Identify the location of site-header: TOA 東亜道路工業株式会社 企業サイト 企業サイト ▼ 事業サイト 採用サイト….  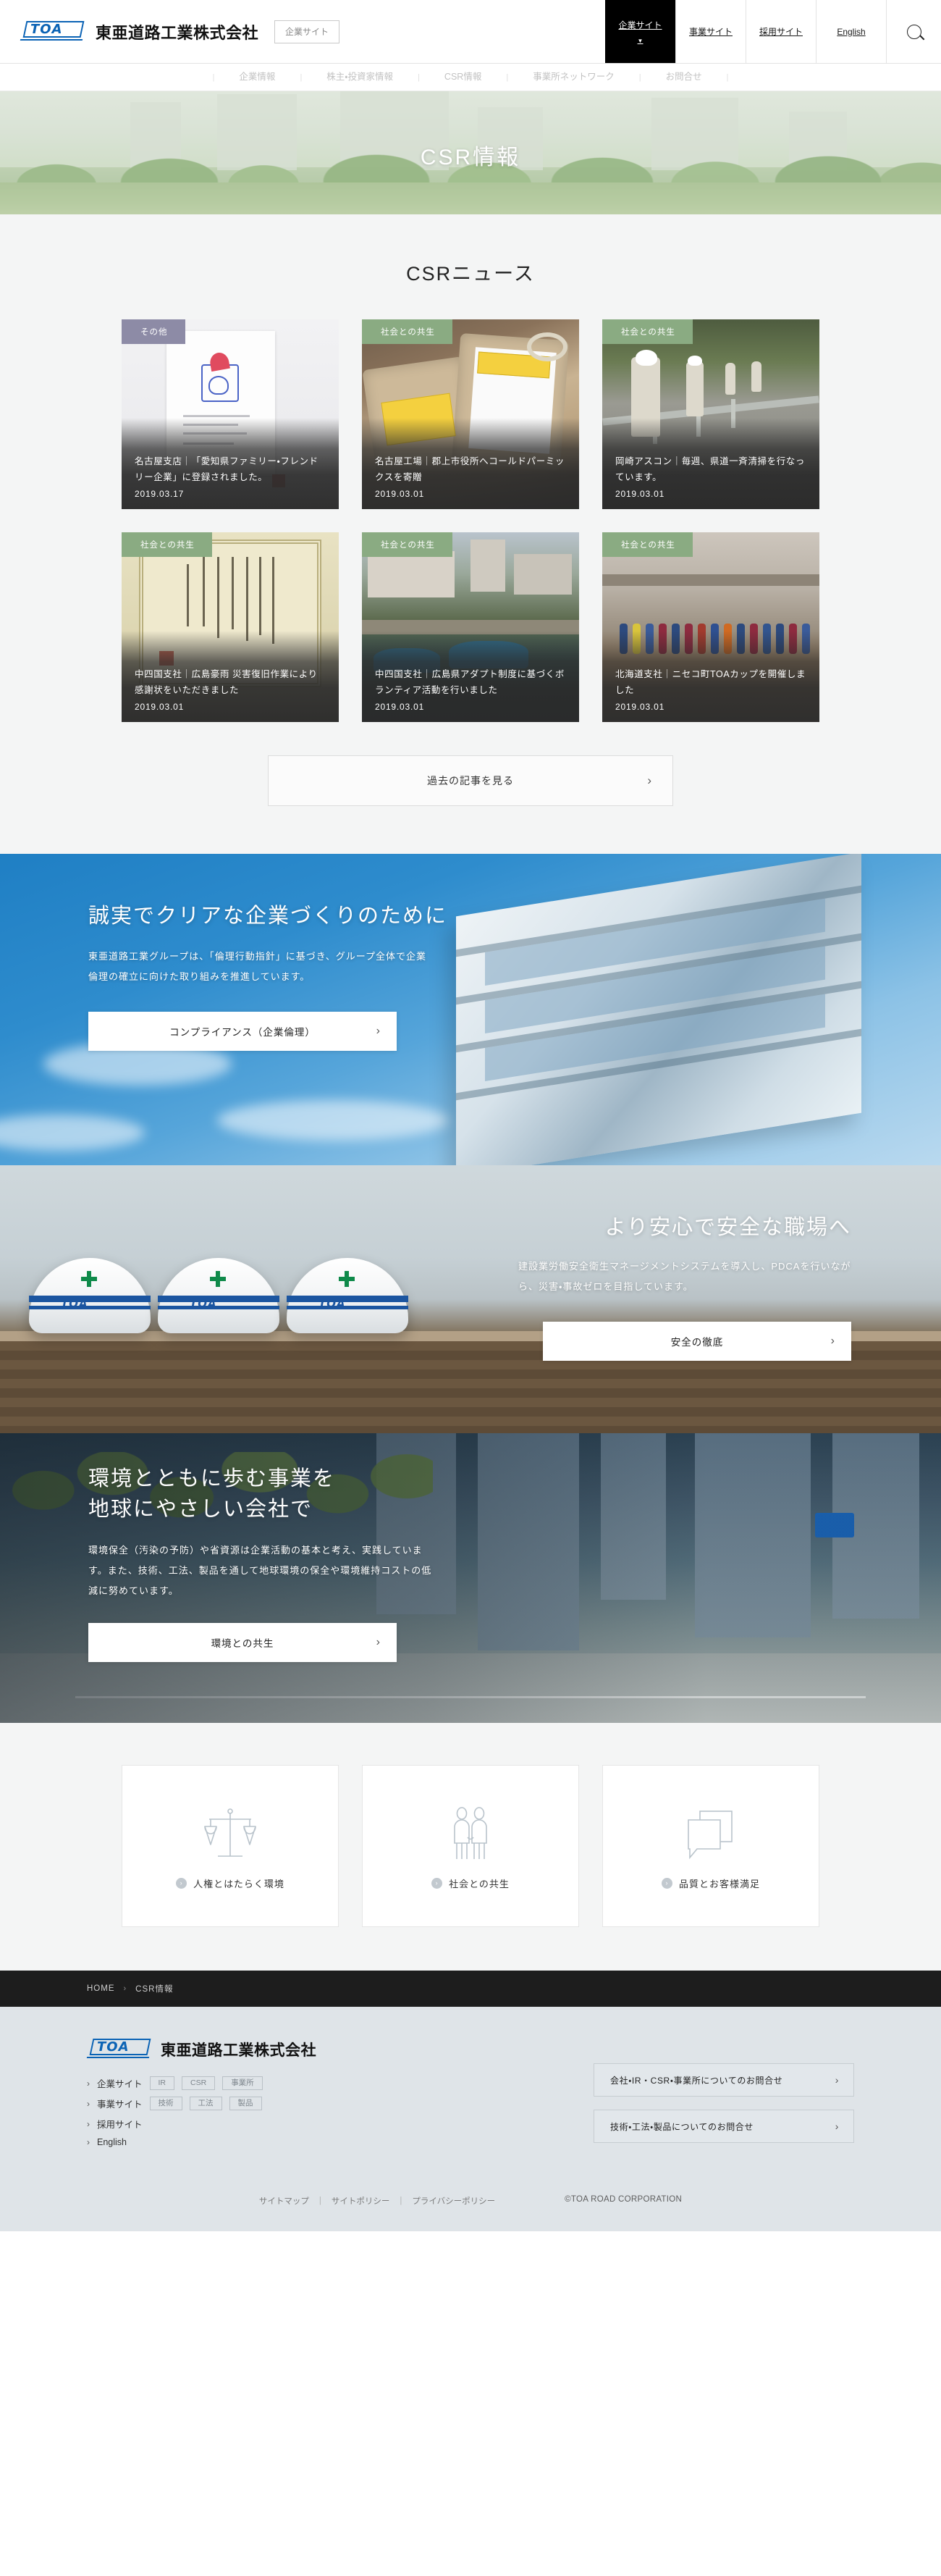
(470, 32).